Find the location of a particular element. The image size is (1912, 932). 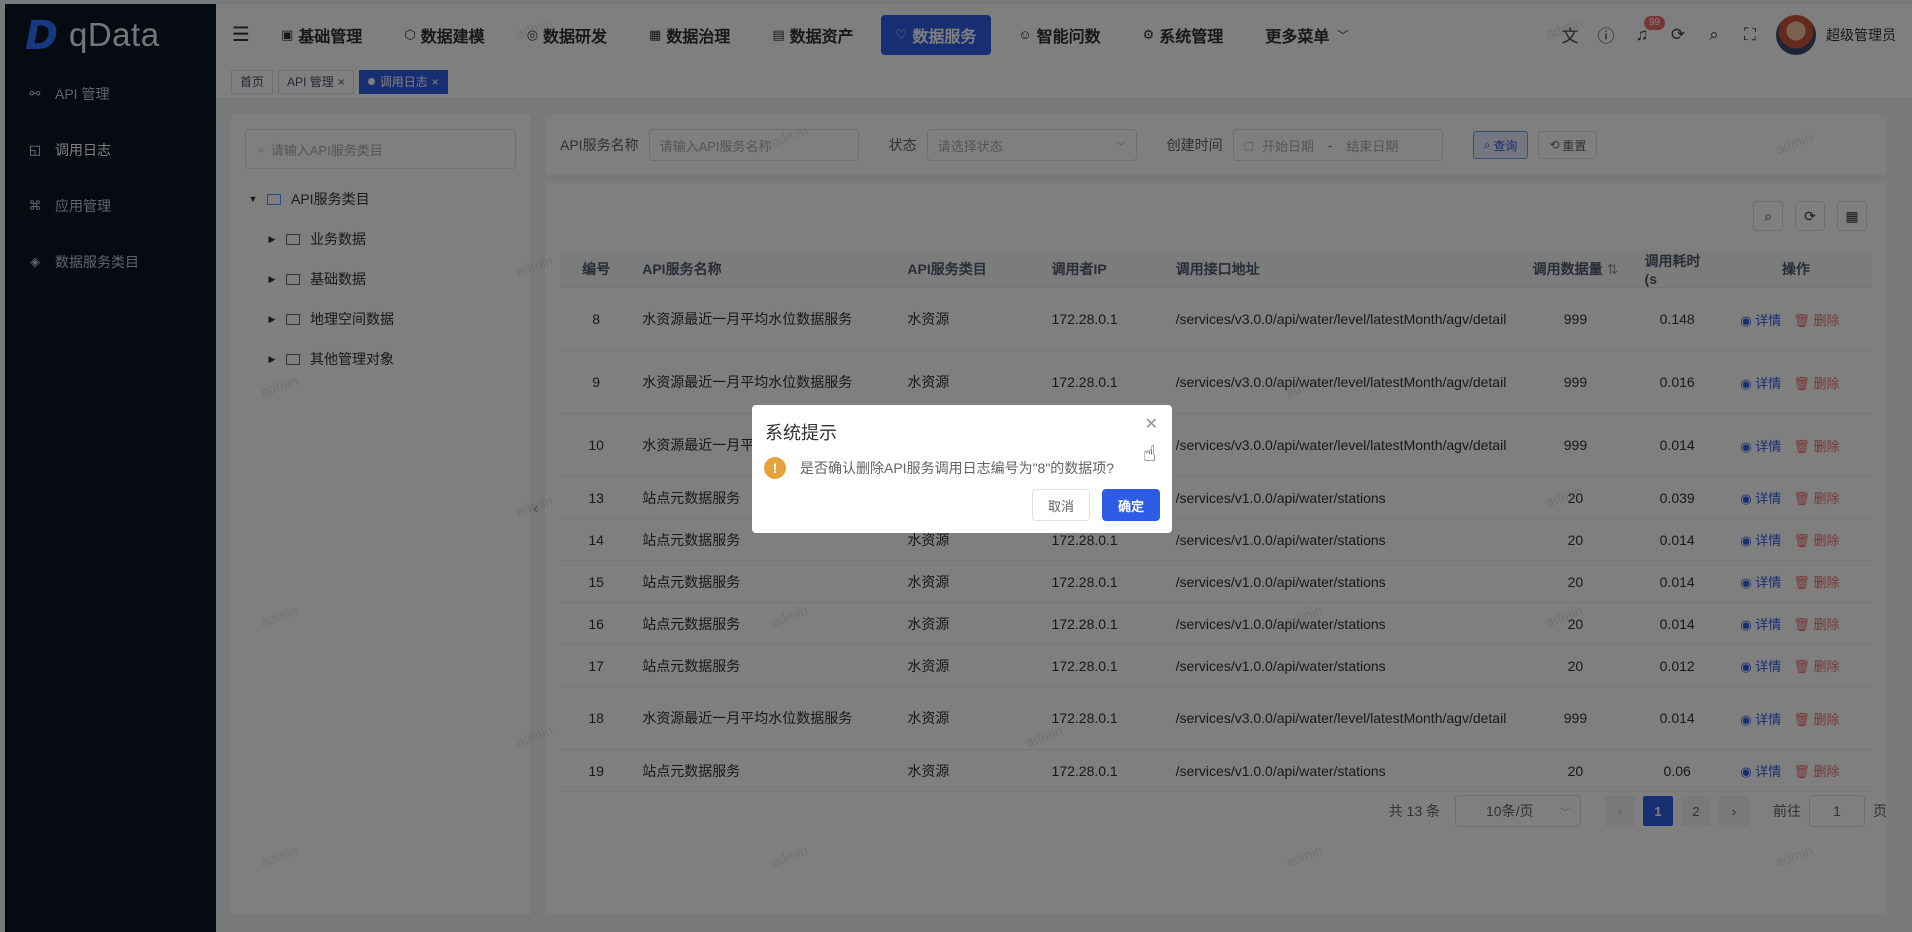

pointer-cursor-icon: ☝ is located at coordinates (1150, 453).